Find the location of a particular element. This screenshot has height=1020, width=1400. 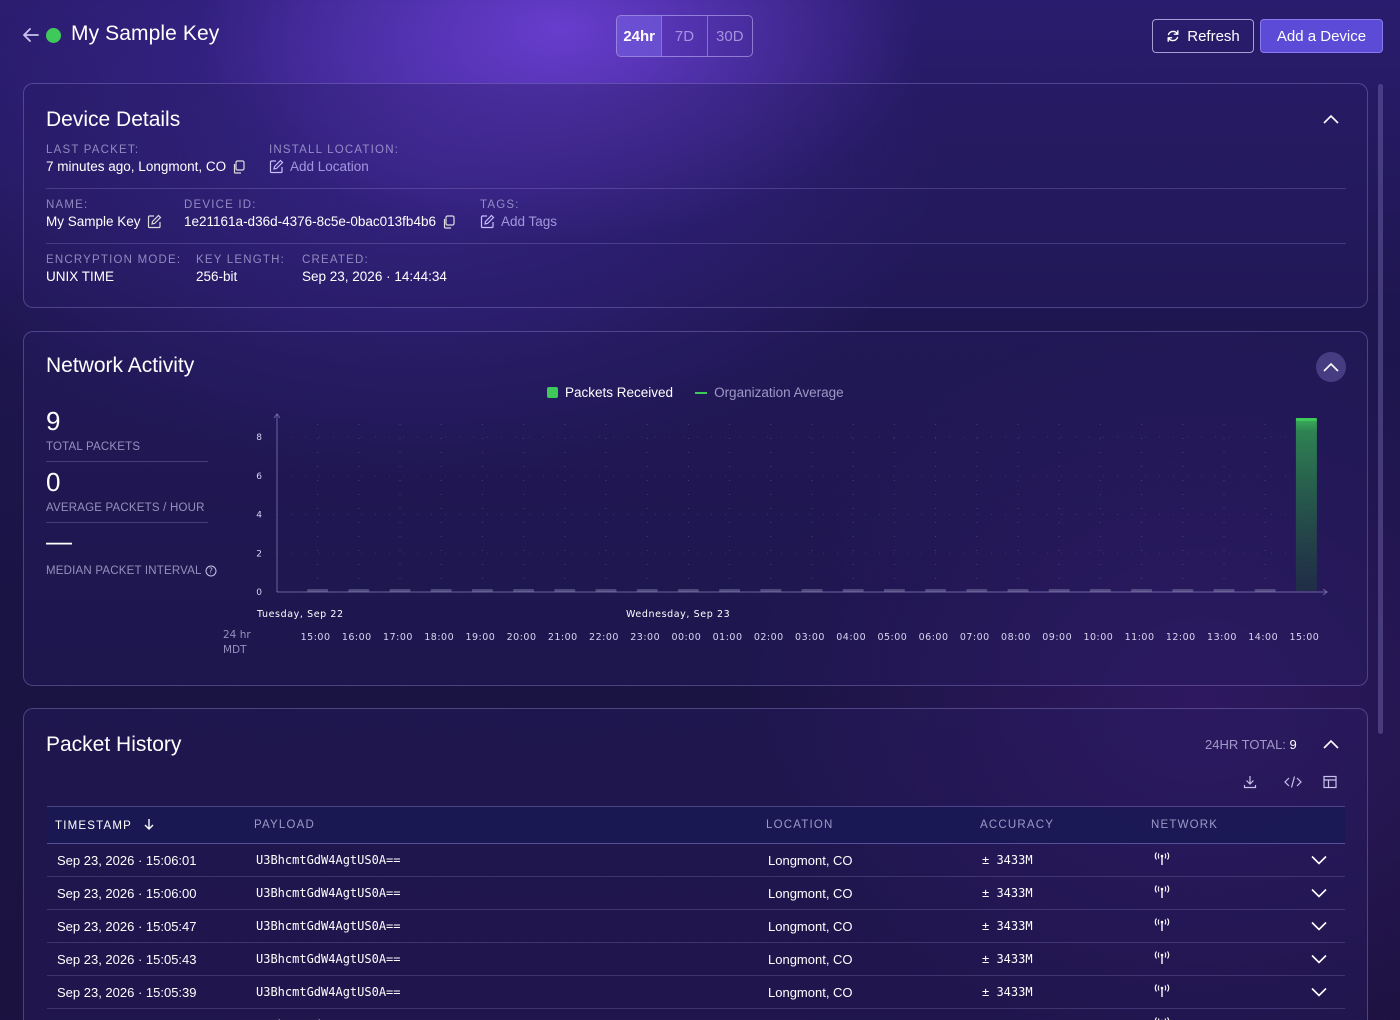

x-tick-label: 19:00 is located at coordinates (480, 637).